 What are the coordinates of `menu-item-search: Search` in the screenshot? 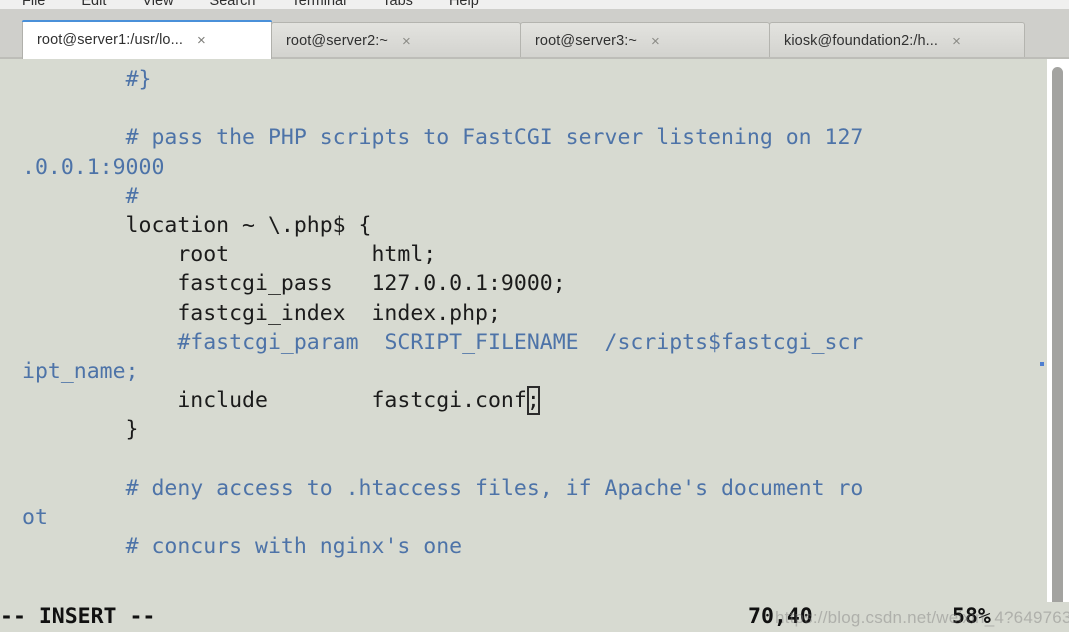 It's located at (233, 4).